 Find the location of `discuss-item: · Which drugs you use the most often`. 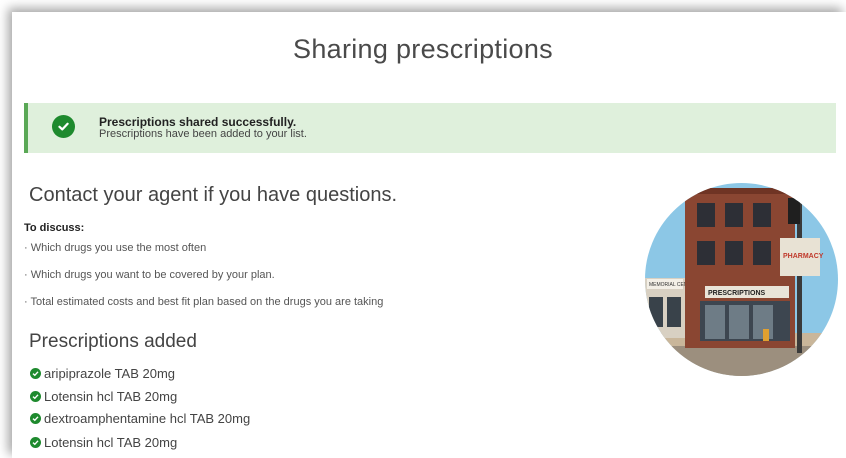

discuss-item: · Which drugs you use the most often is located at coordinates (115, 248).